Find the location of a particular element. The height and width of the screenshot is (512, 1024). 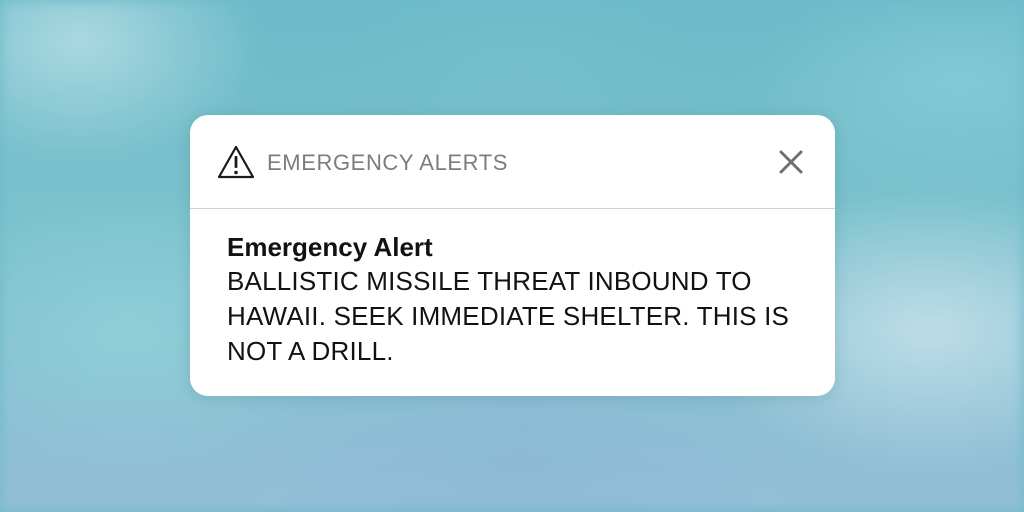

close-button is located at coordinates (791, 162).